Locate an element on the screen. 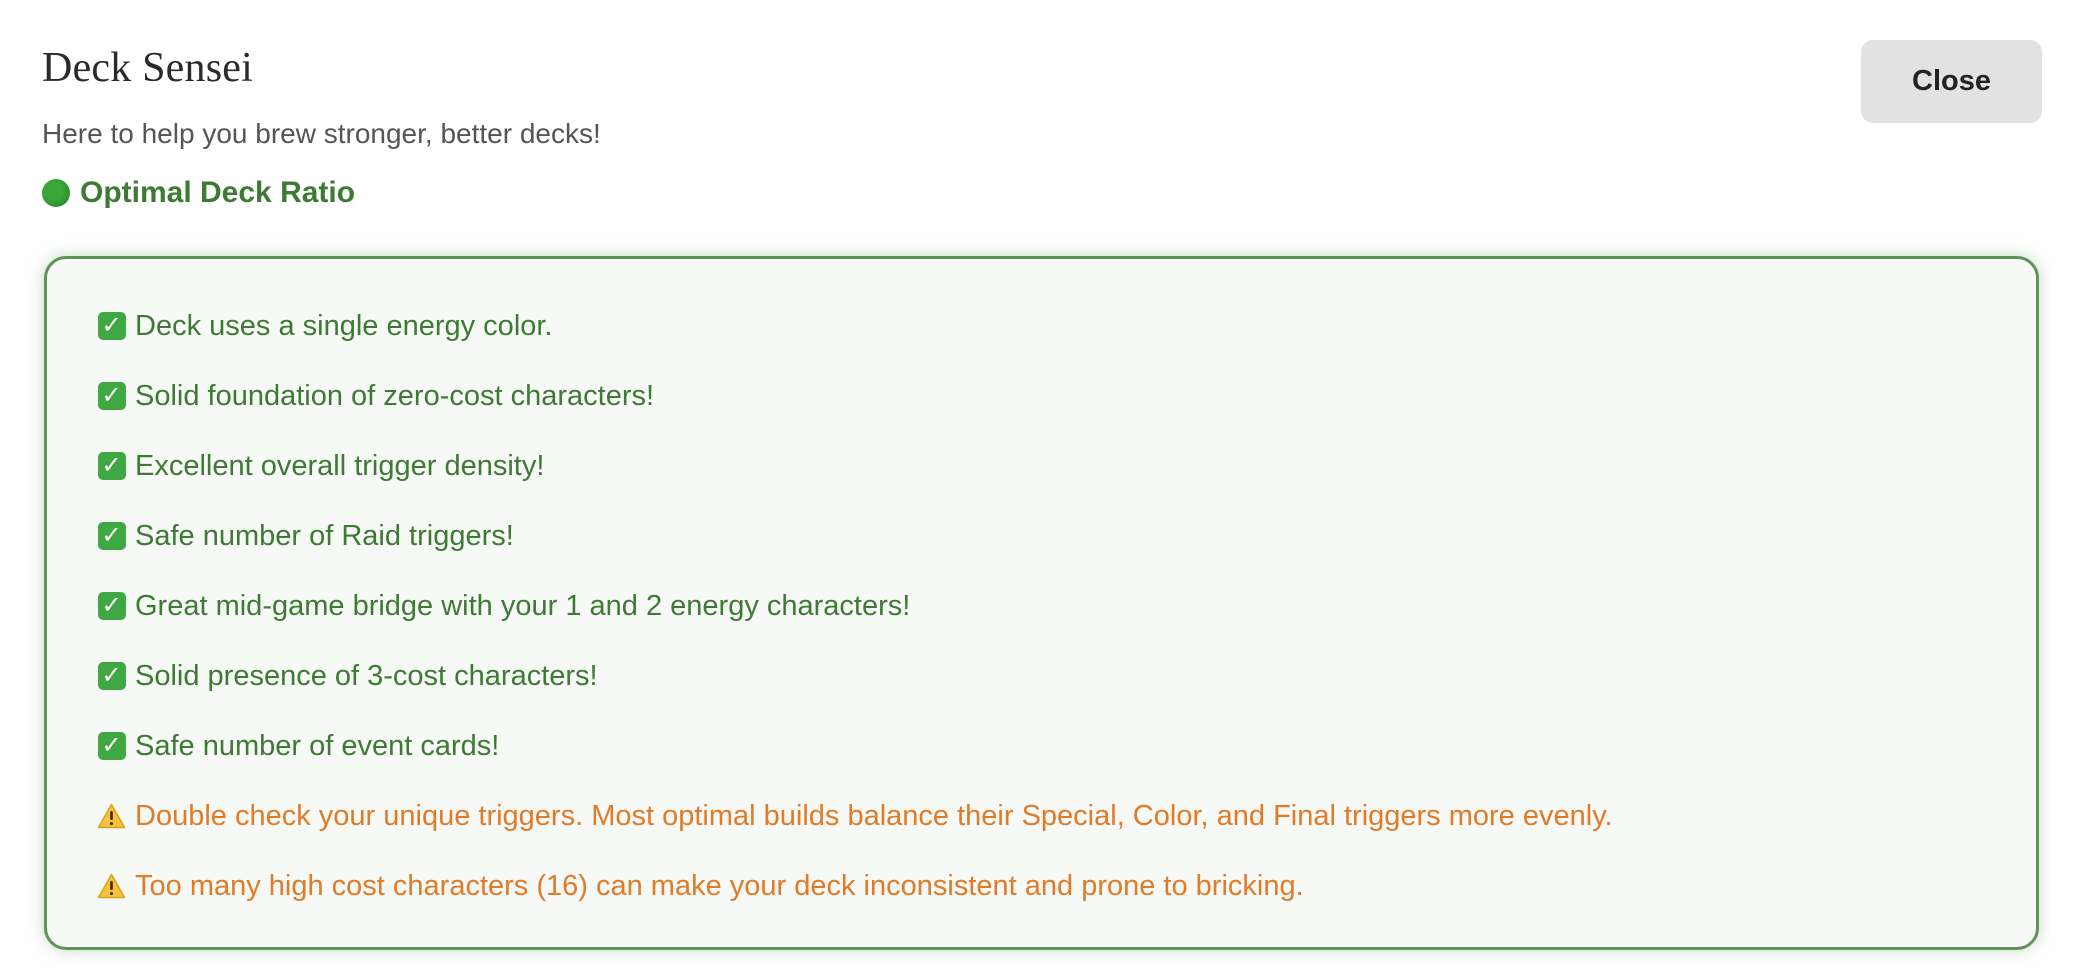 Image resolution: width=2080 pixels, height=980 pixels. analysis-item-ok: ✓ Deck uses a single energy color. is located at coordinates (1066, 326).